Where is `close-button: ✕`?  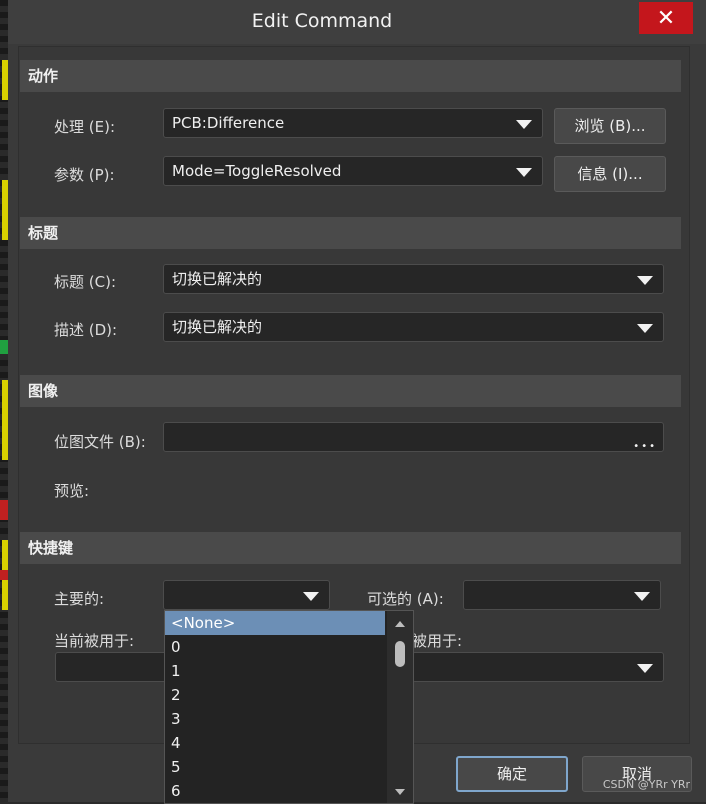
close-button: ✕ is located at coordinates (666, 18).